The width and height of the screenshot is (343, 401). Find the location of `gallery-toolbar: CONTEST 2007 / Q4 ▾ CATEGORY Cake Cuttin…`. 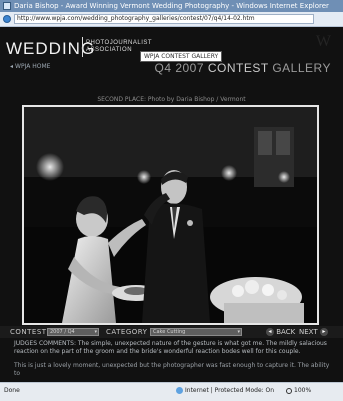

gallery-toolbar: CONTEST 2007 / Q4 ▾ CATEGORY Cake Cuttin… is located at coordinates (171, 332).